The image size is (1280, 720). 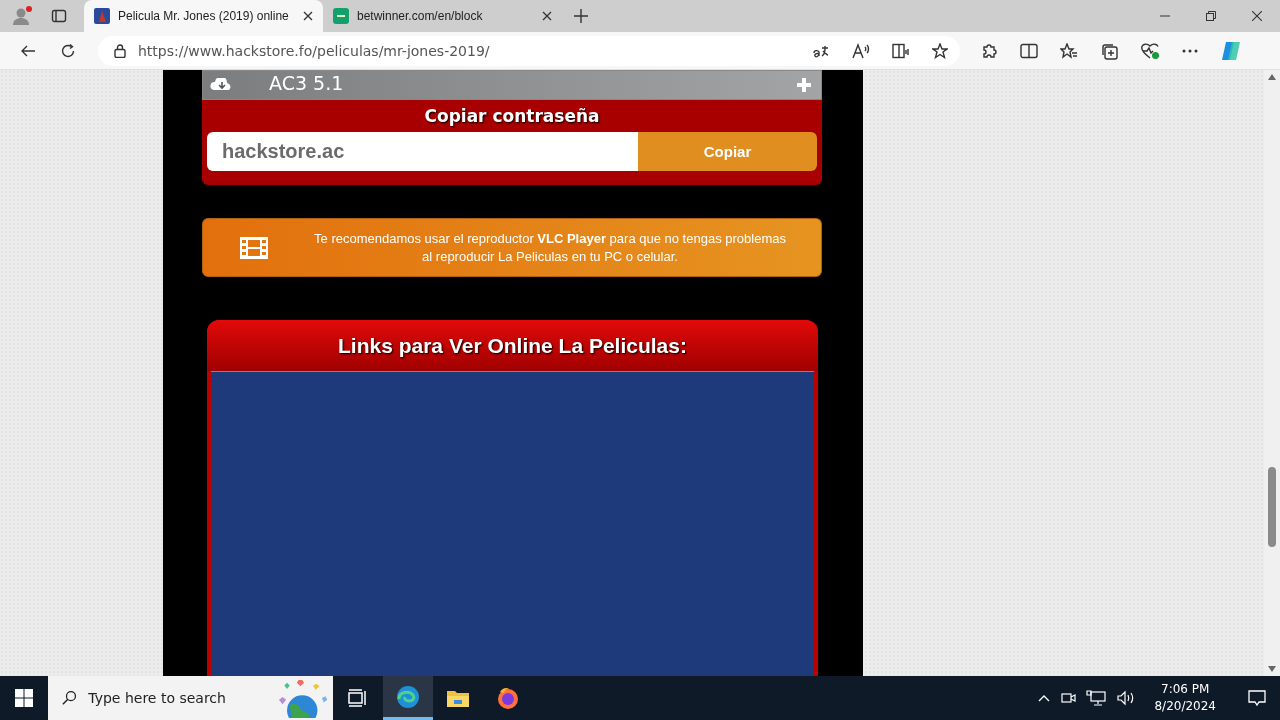 What do you see at coordinates (512, 345) in the screenshot?
I see `panel-heading: Links para Ver Online La Peliculas:` at bounding box center [512, 345].